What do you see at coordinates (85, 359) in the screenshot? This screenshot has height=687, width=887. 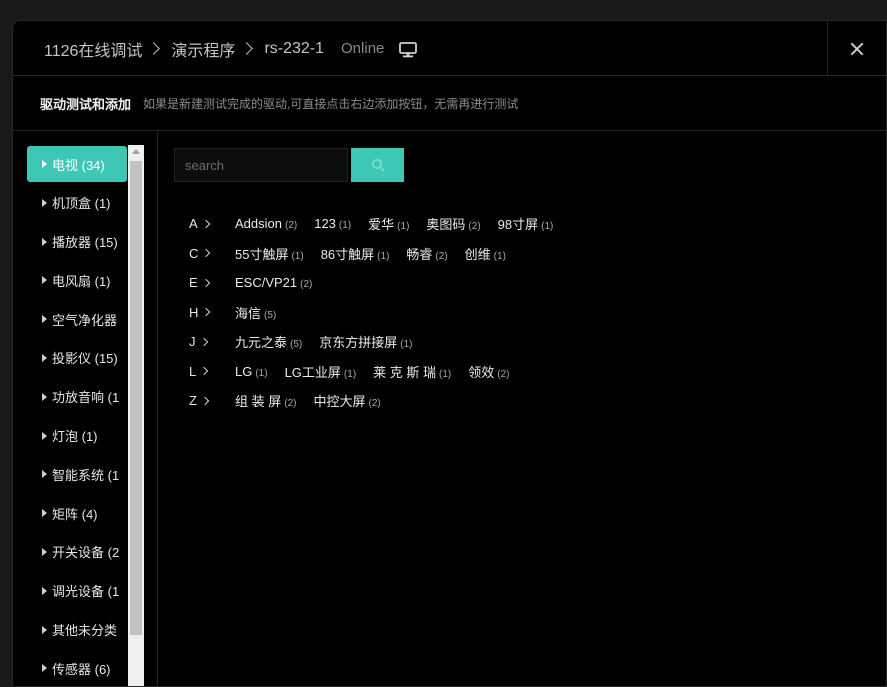 I see `category-label: 投影仪 (15)` at bounding box center [85, 359].